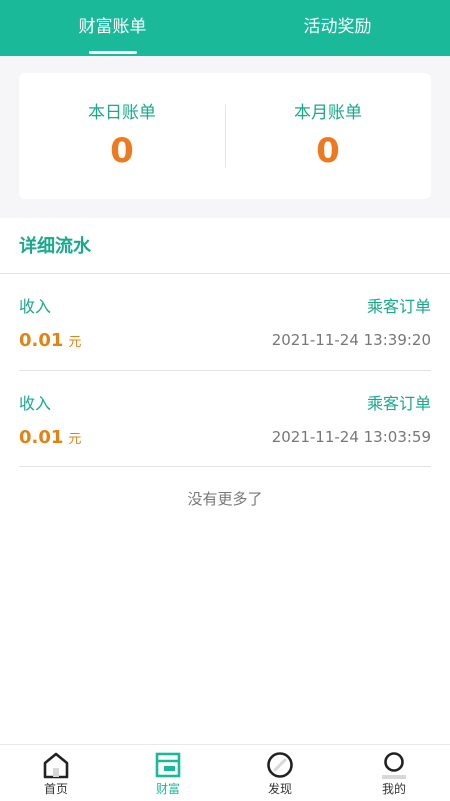 This screenshot has height=801, width=450. I want to click on top-tab-bar: 财富账单 活动奖励, so click(225, 28).